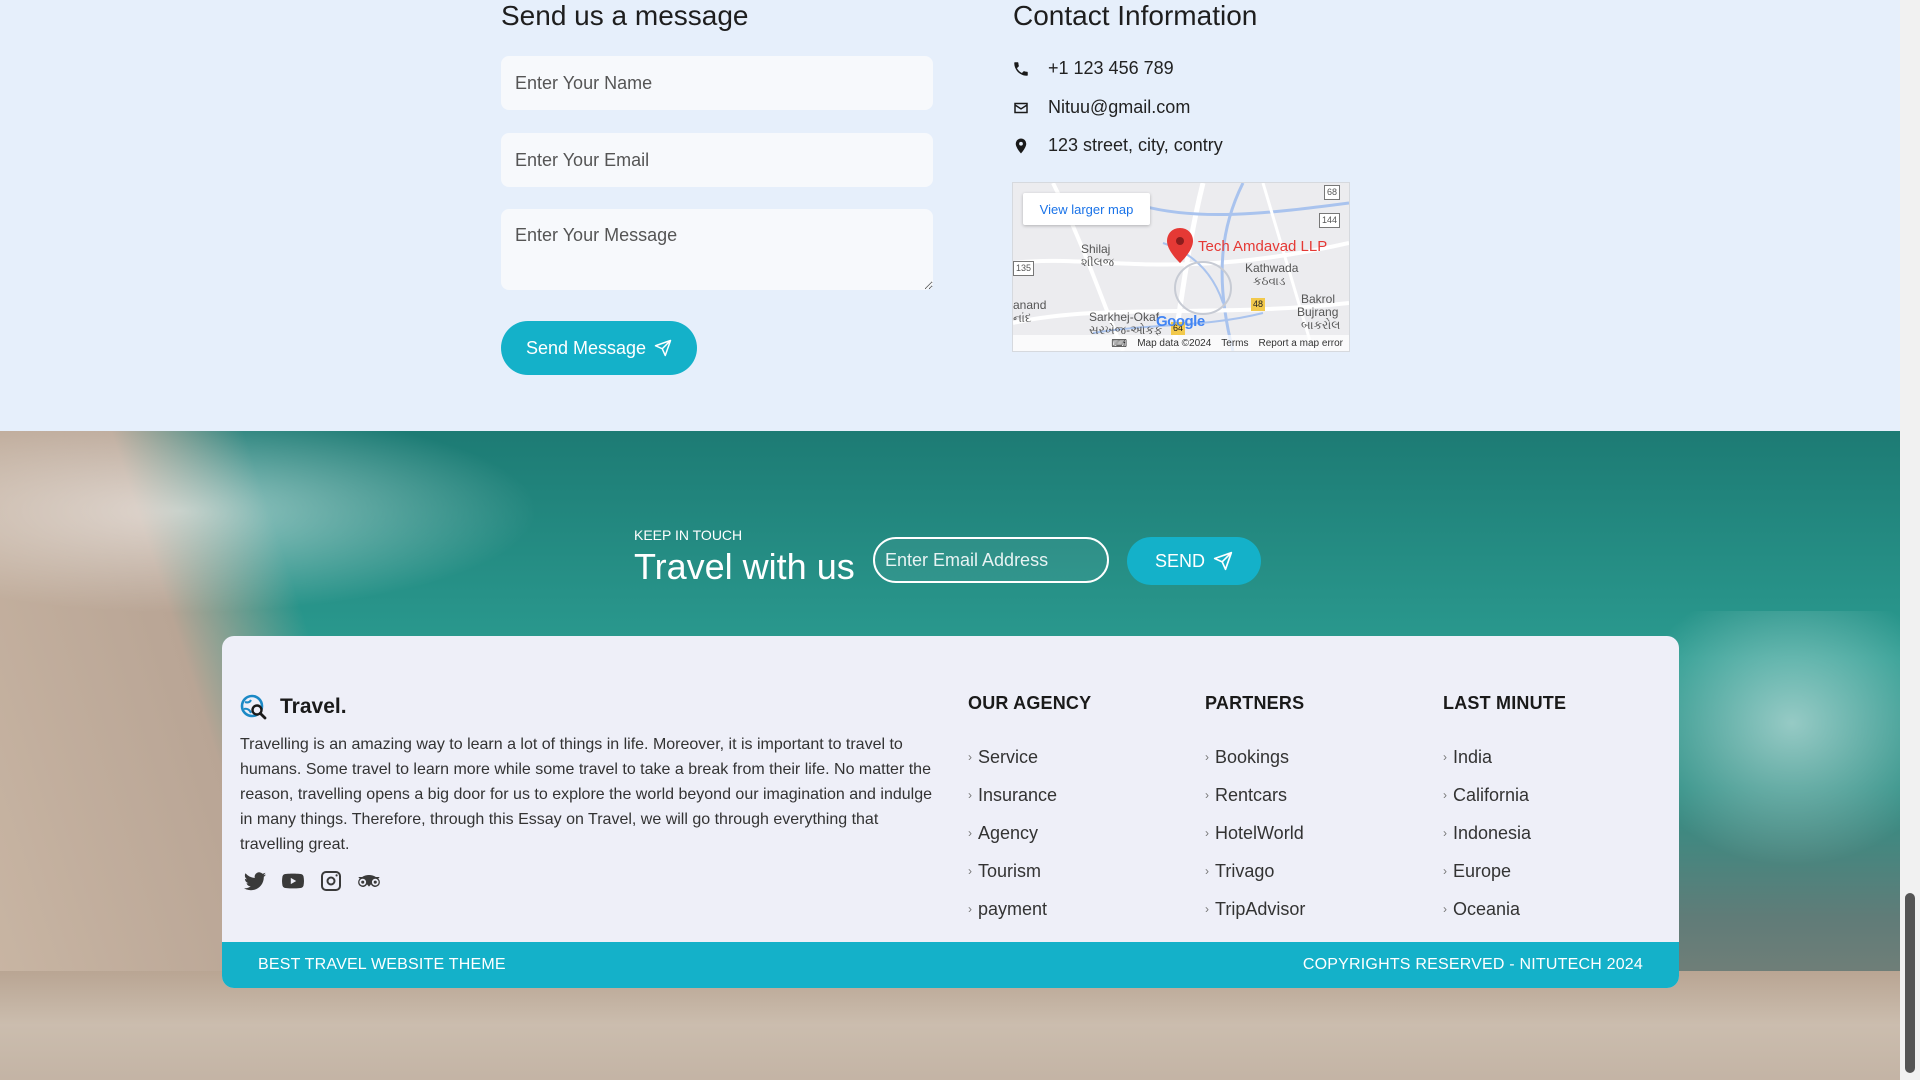  What do you see at coordinates (1504, 757) in the screenshot?
I see `footer-link-india: › India` at bounding box center [1504, 757].